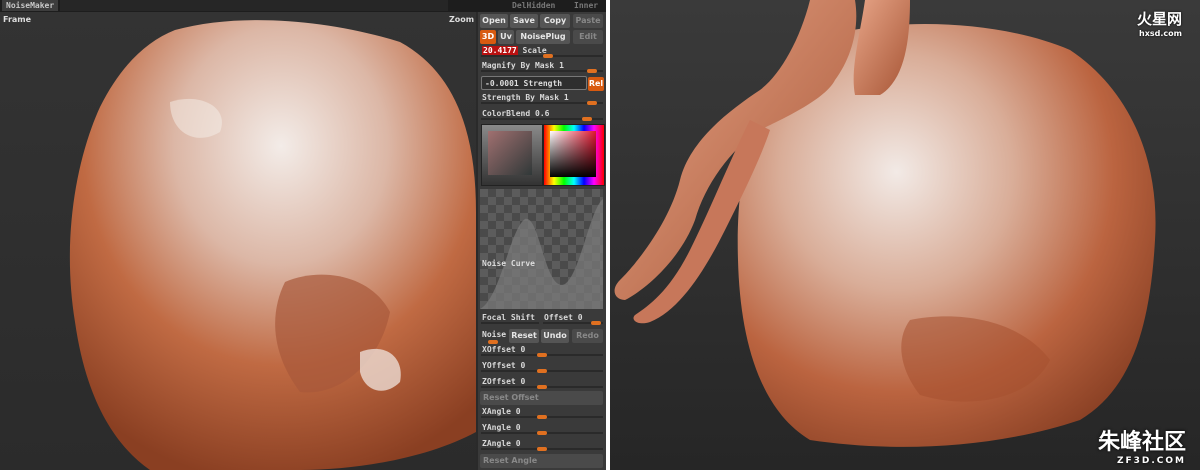 The height and width of the screenshot is (470, 1200). I want to click on color-picker-secondary, so click(574, 155).